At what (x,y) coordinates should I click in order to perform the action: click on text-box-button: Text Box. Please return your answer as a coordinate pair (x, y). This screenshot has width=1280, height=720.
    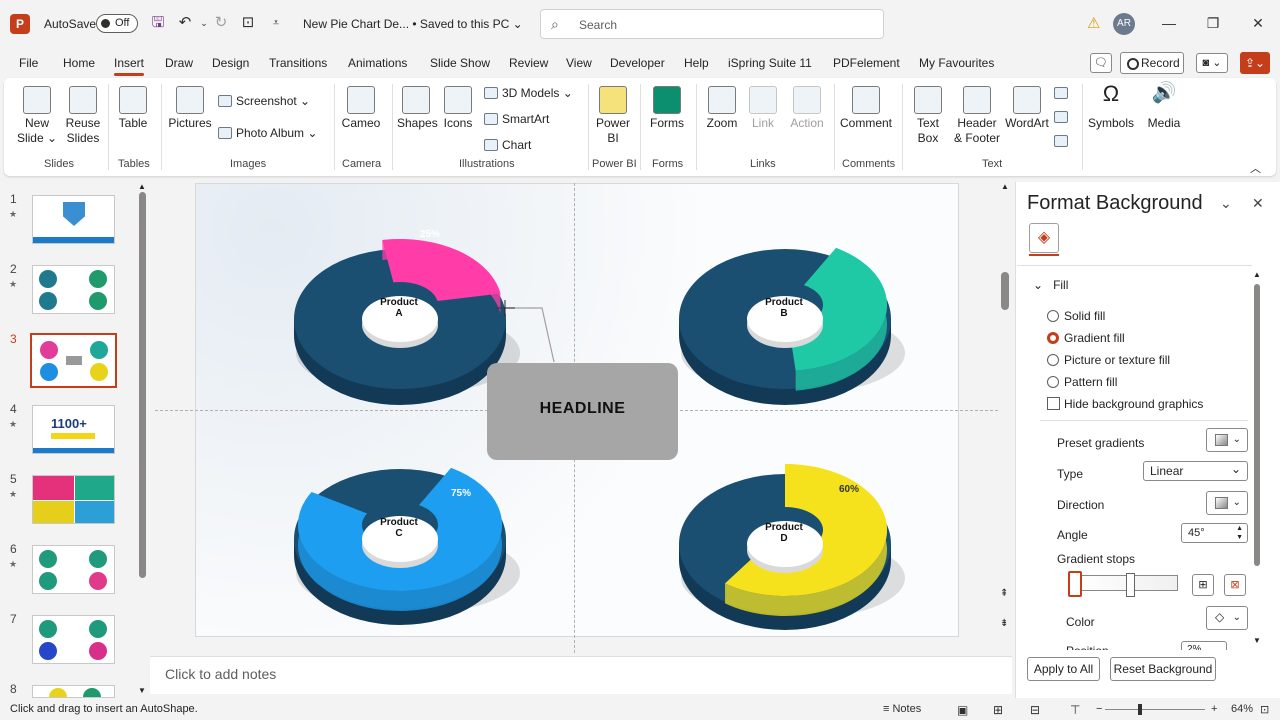
    Looking at the image, I should click on (928, 116).